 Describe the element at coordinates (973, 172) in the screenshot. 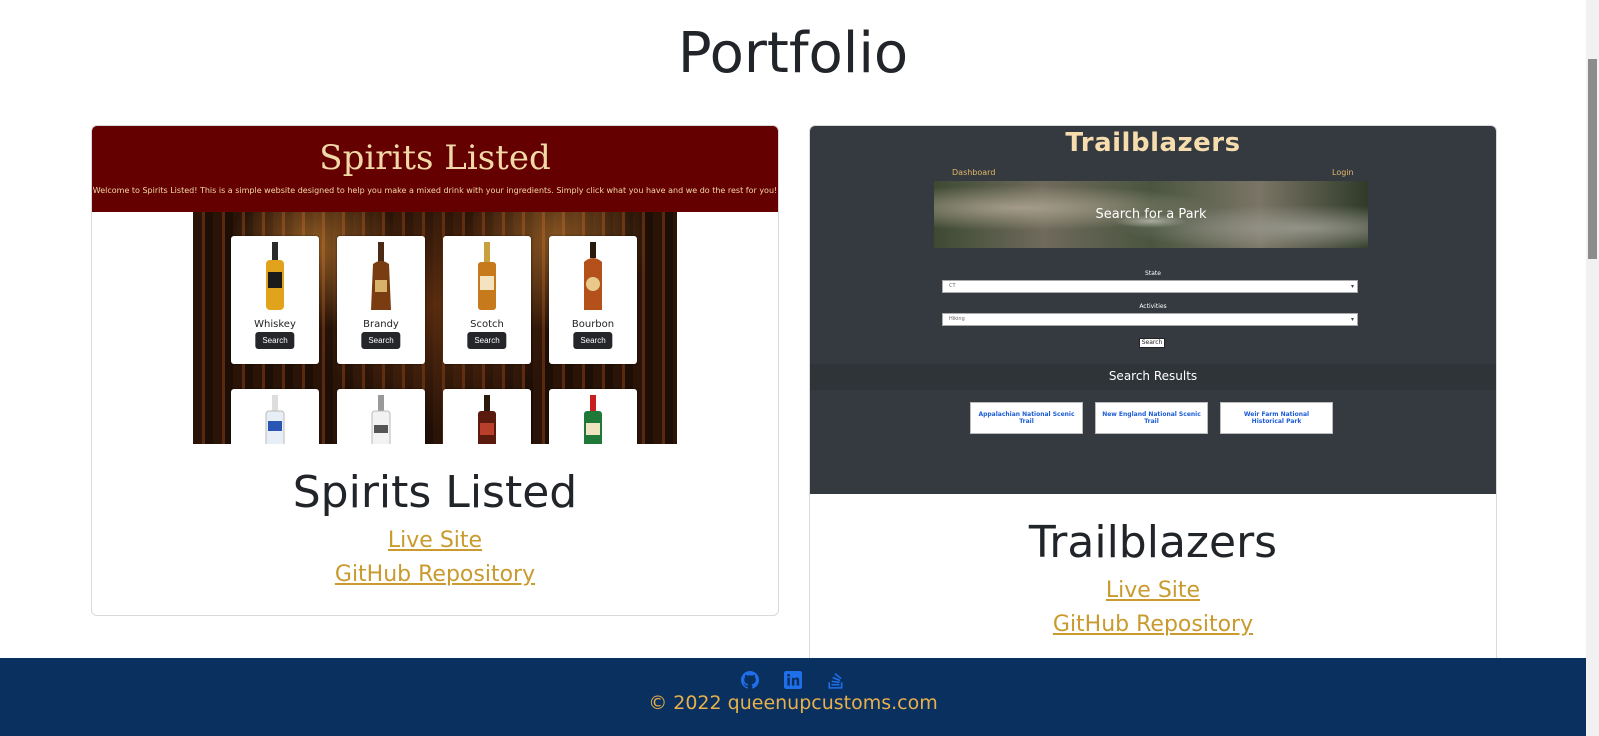

I see `nav-dashboard-link: Dashboard` at that location.